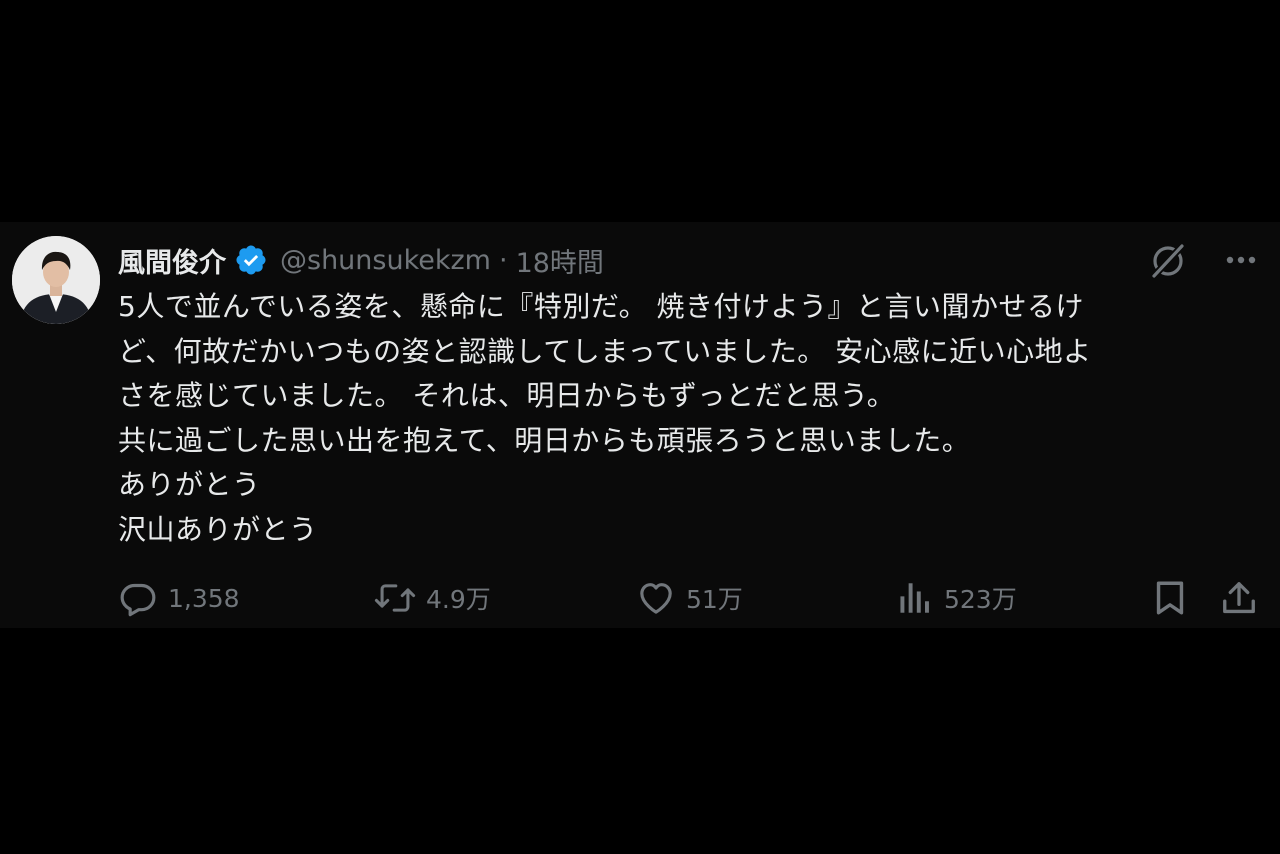 The width and height of the screenshot is (1280, 854). I want to click on post-text-line: 5人で並んでいる姿を、懸命に『特別だ。 焼き付けよう』と言い聞かせるけ, so click(601, 306).